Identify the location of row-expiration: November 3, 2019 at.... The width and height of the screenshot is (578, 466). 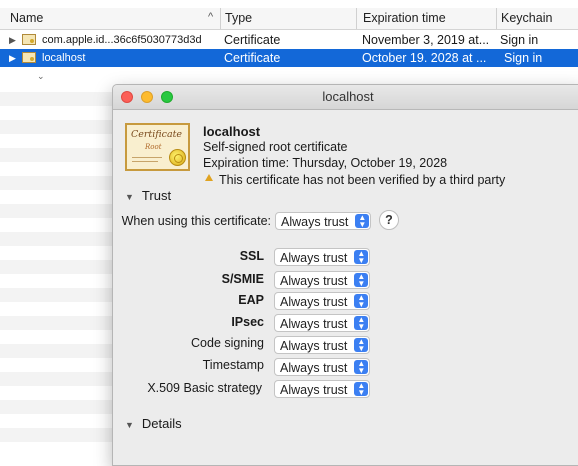
(428, 40).